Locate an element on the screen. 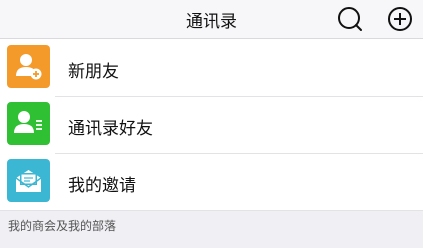 Image resolution: width=423 pixels, height=248 pixels. add-icon is located at coordinates (400, 19).